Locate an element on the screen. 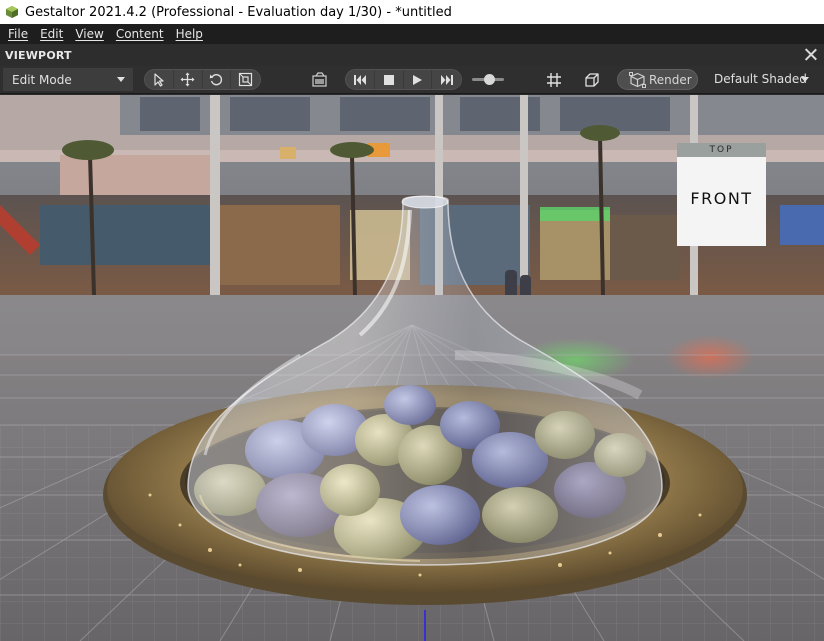 Image resolution: width=824 pixels, height=641 pixels. transform-tools is located at coordinates (202, 79).